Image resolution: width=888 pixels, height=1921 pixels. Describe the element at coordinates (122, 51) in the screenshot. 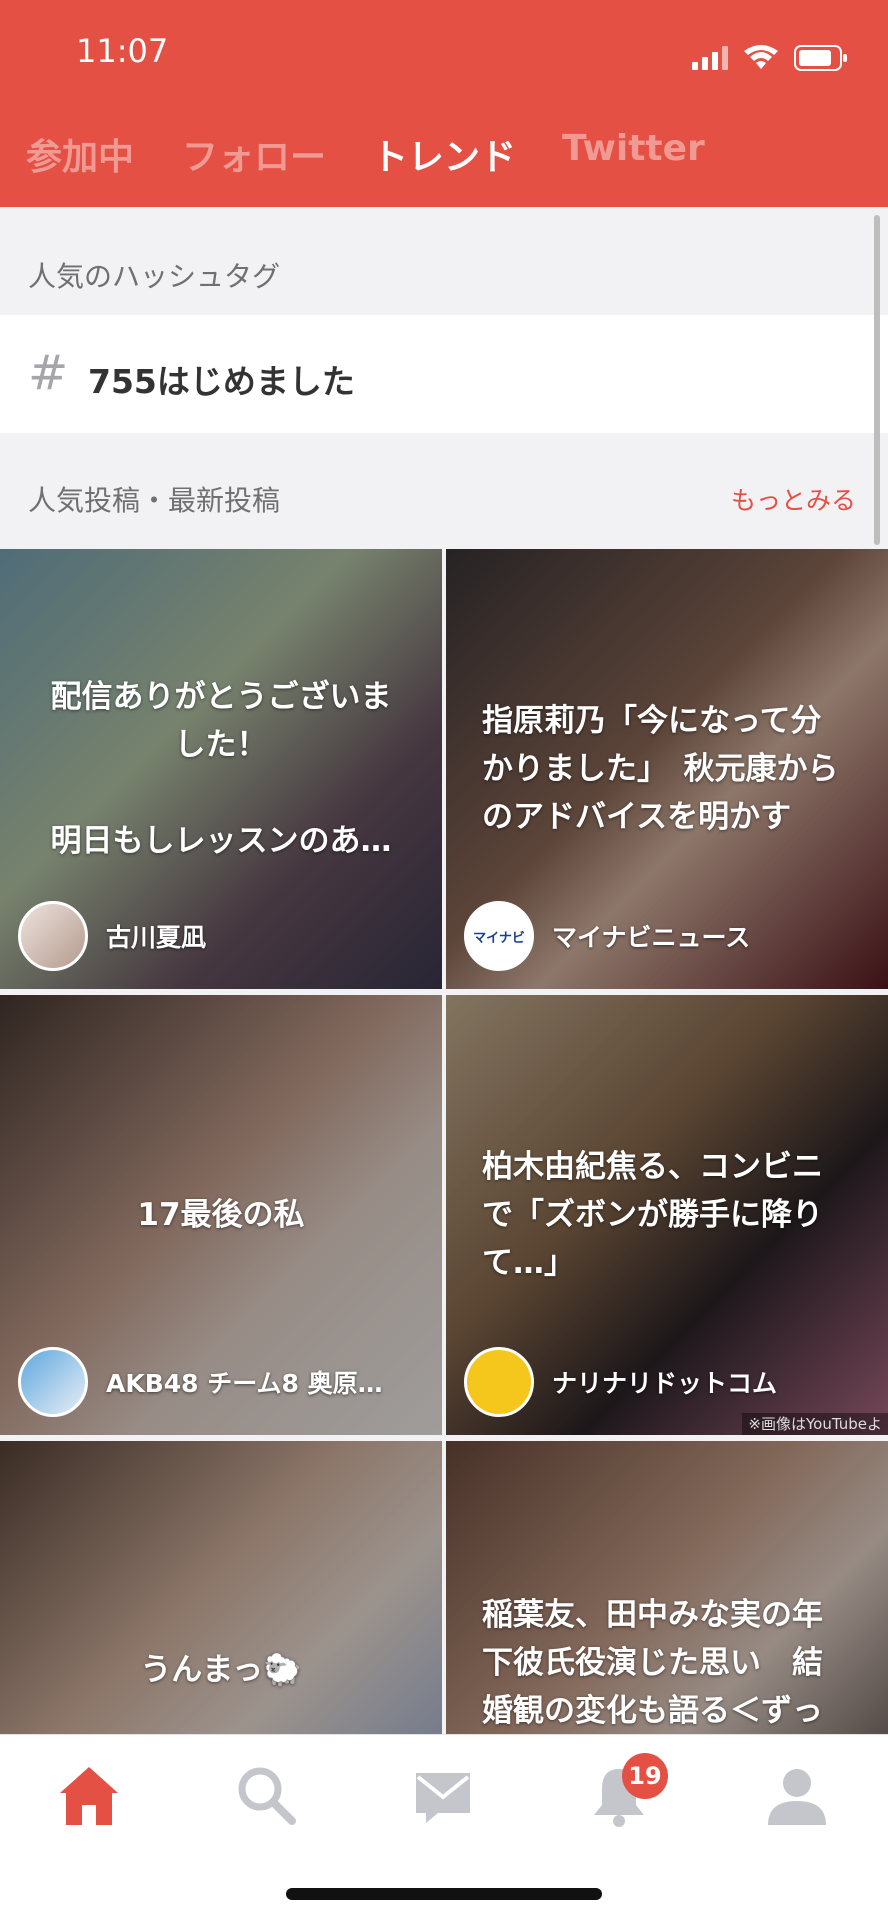

I see `status-time: 11:07` at that location.